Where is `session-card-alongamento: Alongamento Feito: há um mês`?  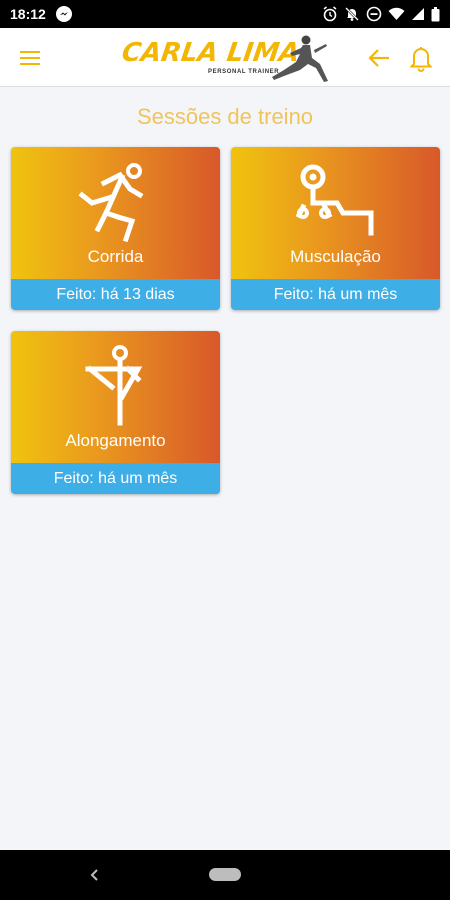
session-card-alongamento: Alongamento Feito: há um mês is located at coordinates (115, 412).